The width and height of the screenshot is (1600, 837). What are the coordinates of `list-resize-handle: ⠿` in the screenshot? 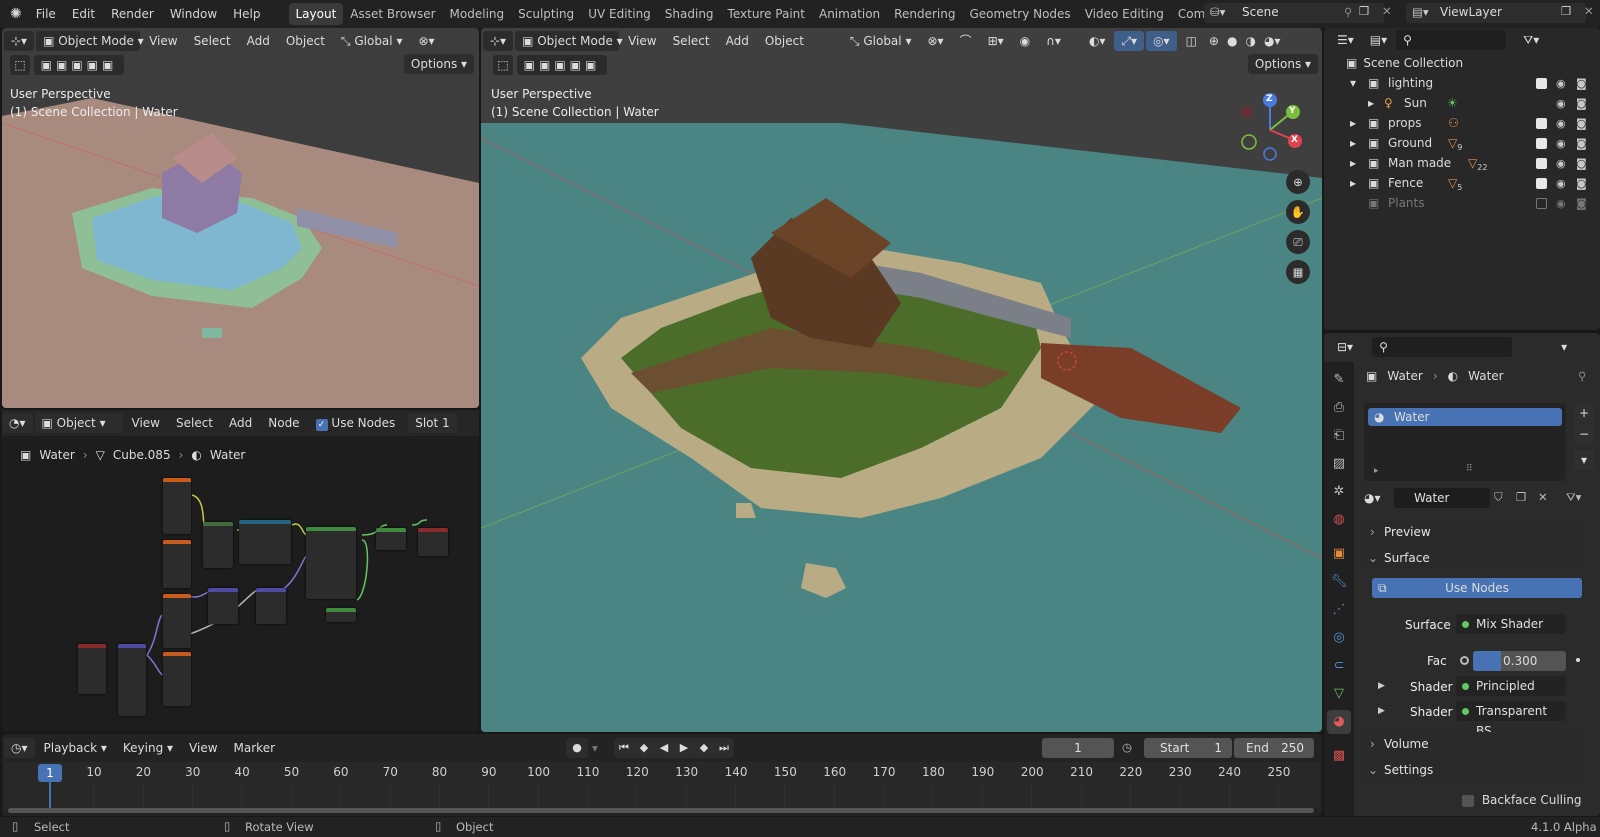 It's located at (1469, 469).